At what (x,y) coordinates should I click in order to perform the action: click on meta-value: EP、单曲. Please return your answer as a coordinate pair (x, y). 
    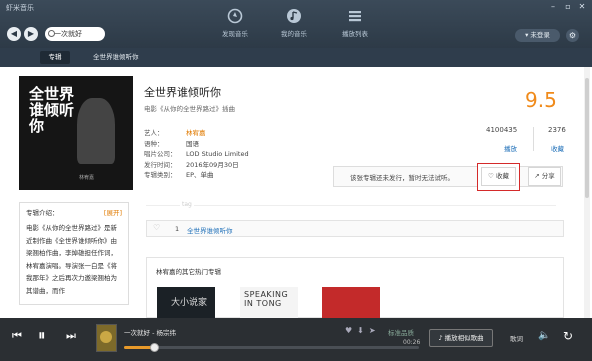
    Looking at the image, I should click on (200, 175).